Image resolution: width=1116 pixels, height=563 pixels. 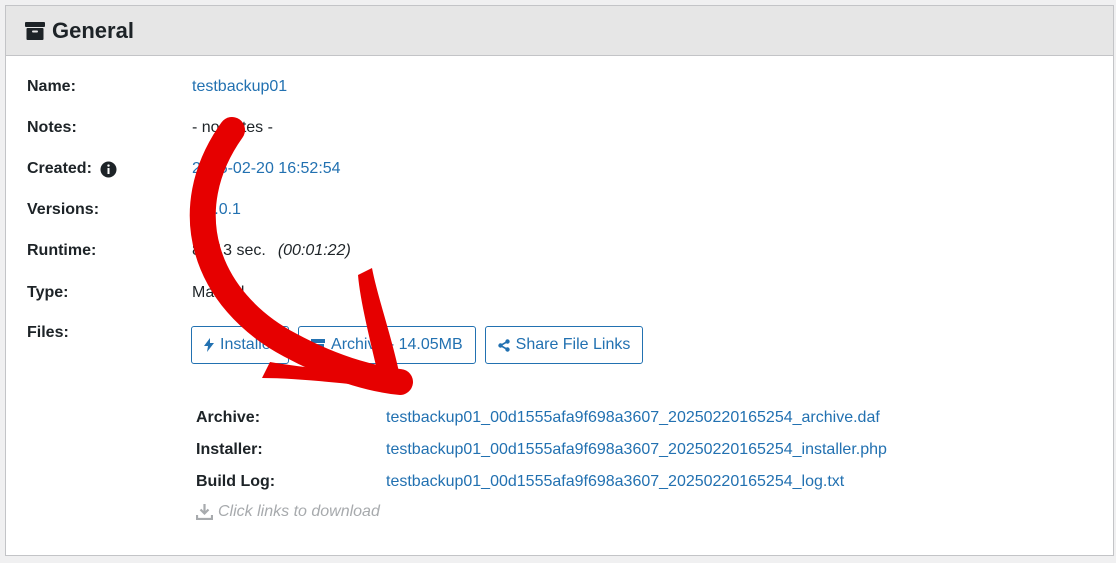 I want to click on name-row: Name: testbackup01, so click(x=157, y=87).